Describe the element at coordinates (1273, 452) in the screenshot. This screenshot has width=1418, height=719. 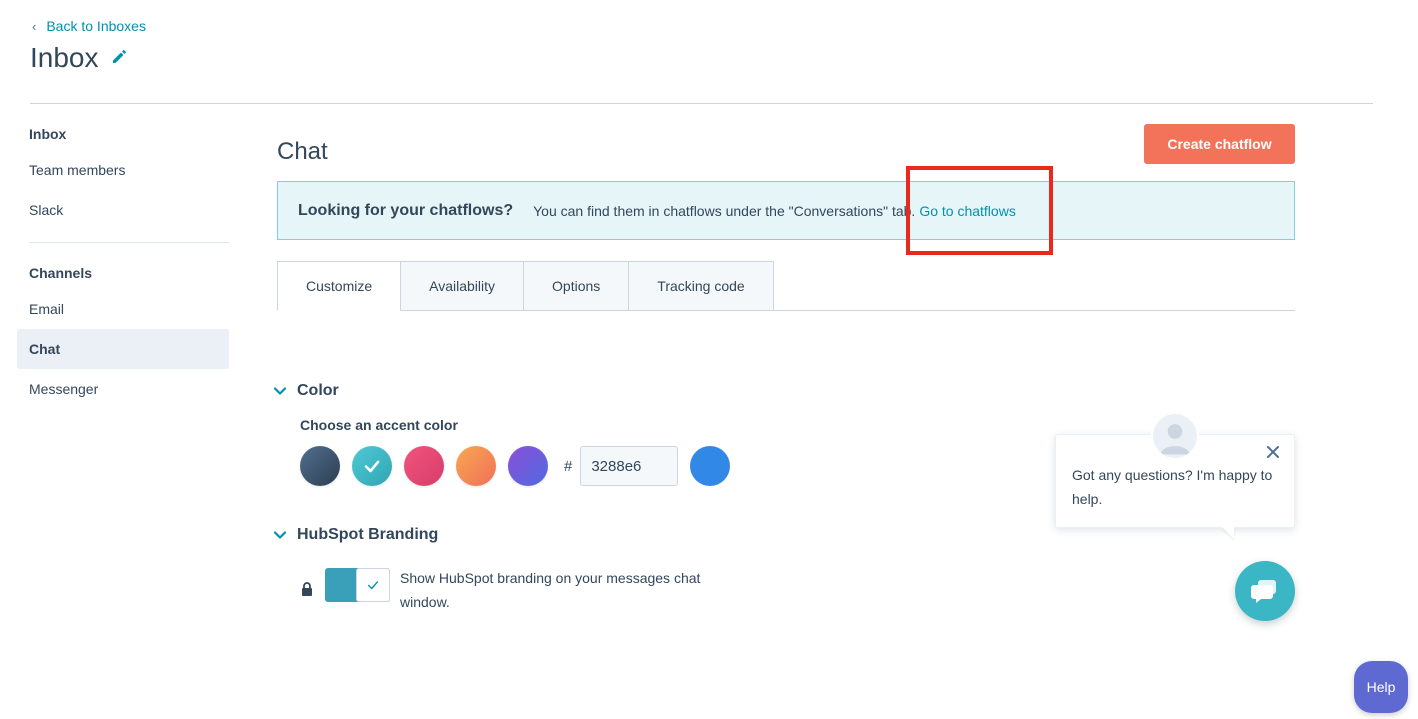
I see `close-icon` at that location.